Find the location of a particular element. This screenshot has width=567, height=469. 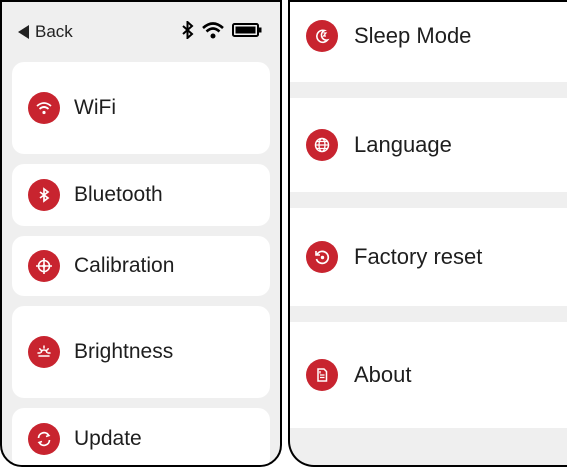

menu-item-brightness: Brightness is located at coordinates (141, 352).